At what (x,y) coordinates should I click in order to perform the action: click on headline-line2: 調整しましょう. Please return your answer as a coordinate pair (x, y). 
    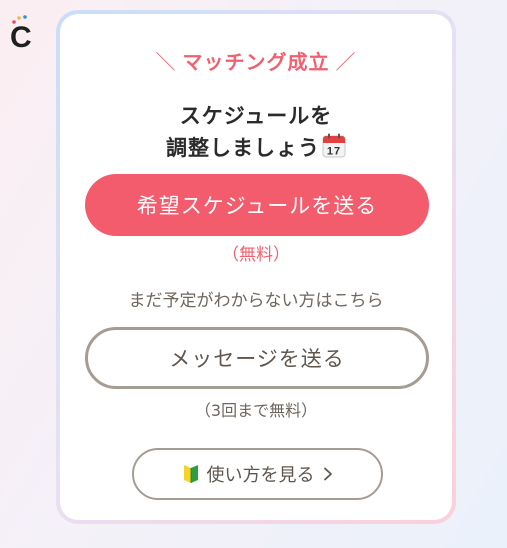
    Looking at the image, I should click on (243, 148).